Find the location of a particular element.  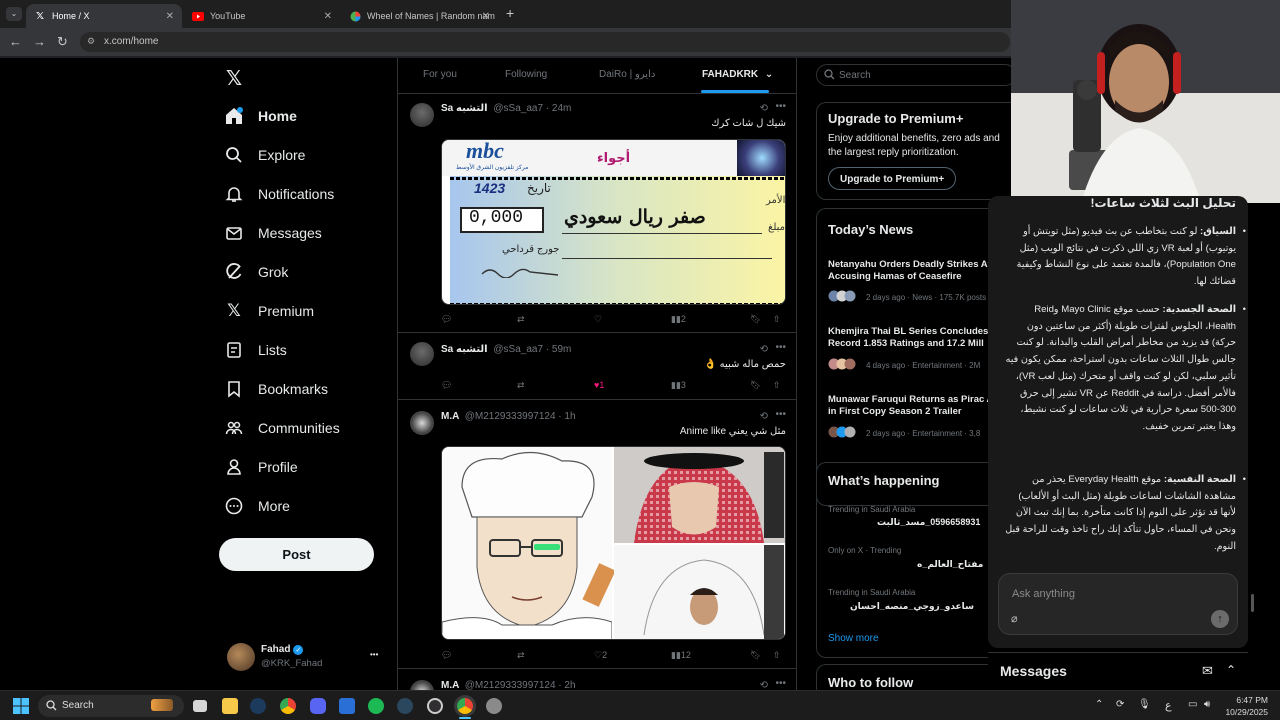

app-icon is located at coordinates (347, 706).